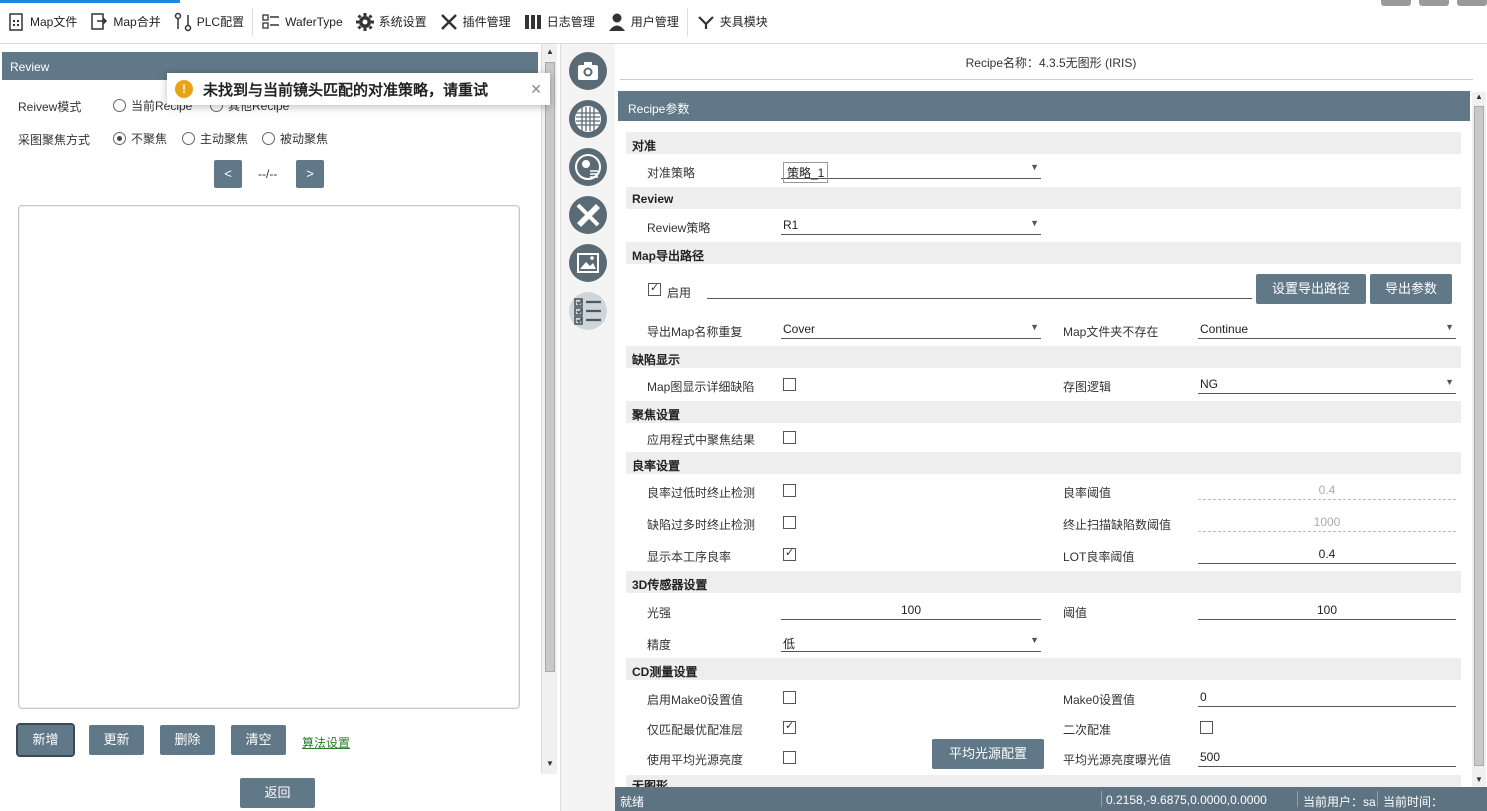 This screenshot has height=811, width=1487. What do you see at coordinates (1327, 384) in the screenshot?
I see `save-logic-select: NG ▼` at bounding box center [1327, 384].